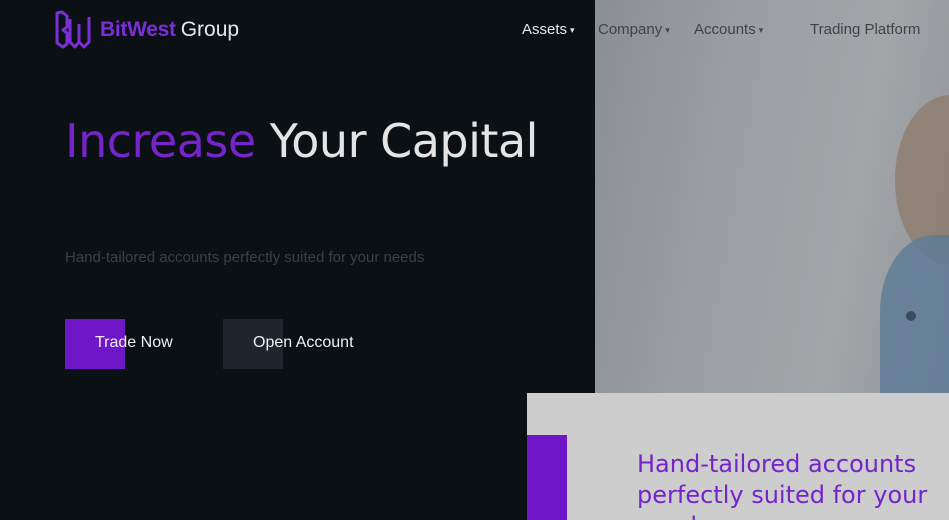  What do you see at coordinates (160, 141) in the screenshot?
I see `hero-title-accent: Increase` at bounding box center [160, 141].